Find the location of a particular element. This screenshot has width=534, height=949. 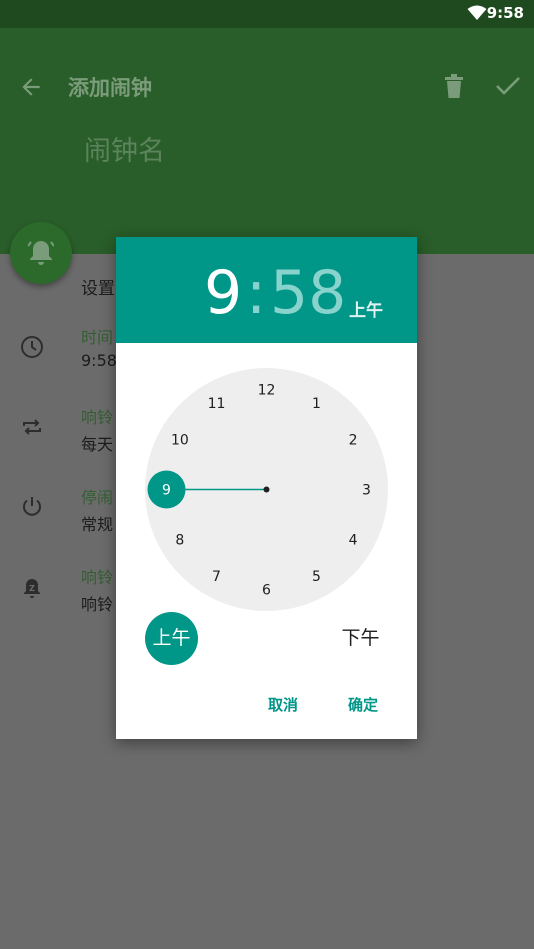

repeat-icon is located at coordinates (32, 427).